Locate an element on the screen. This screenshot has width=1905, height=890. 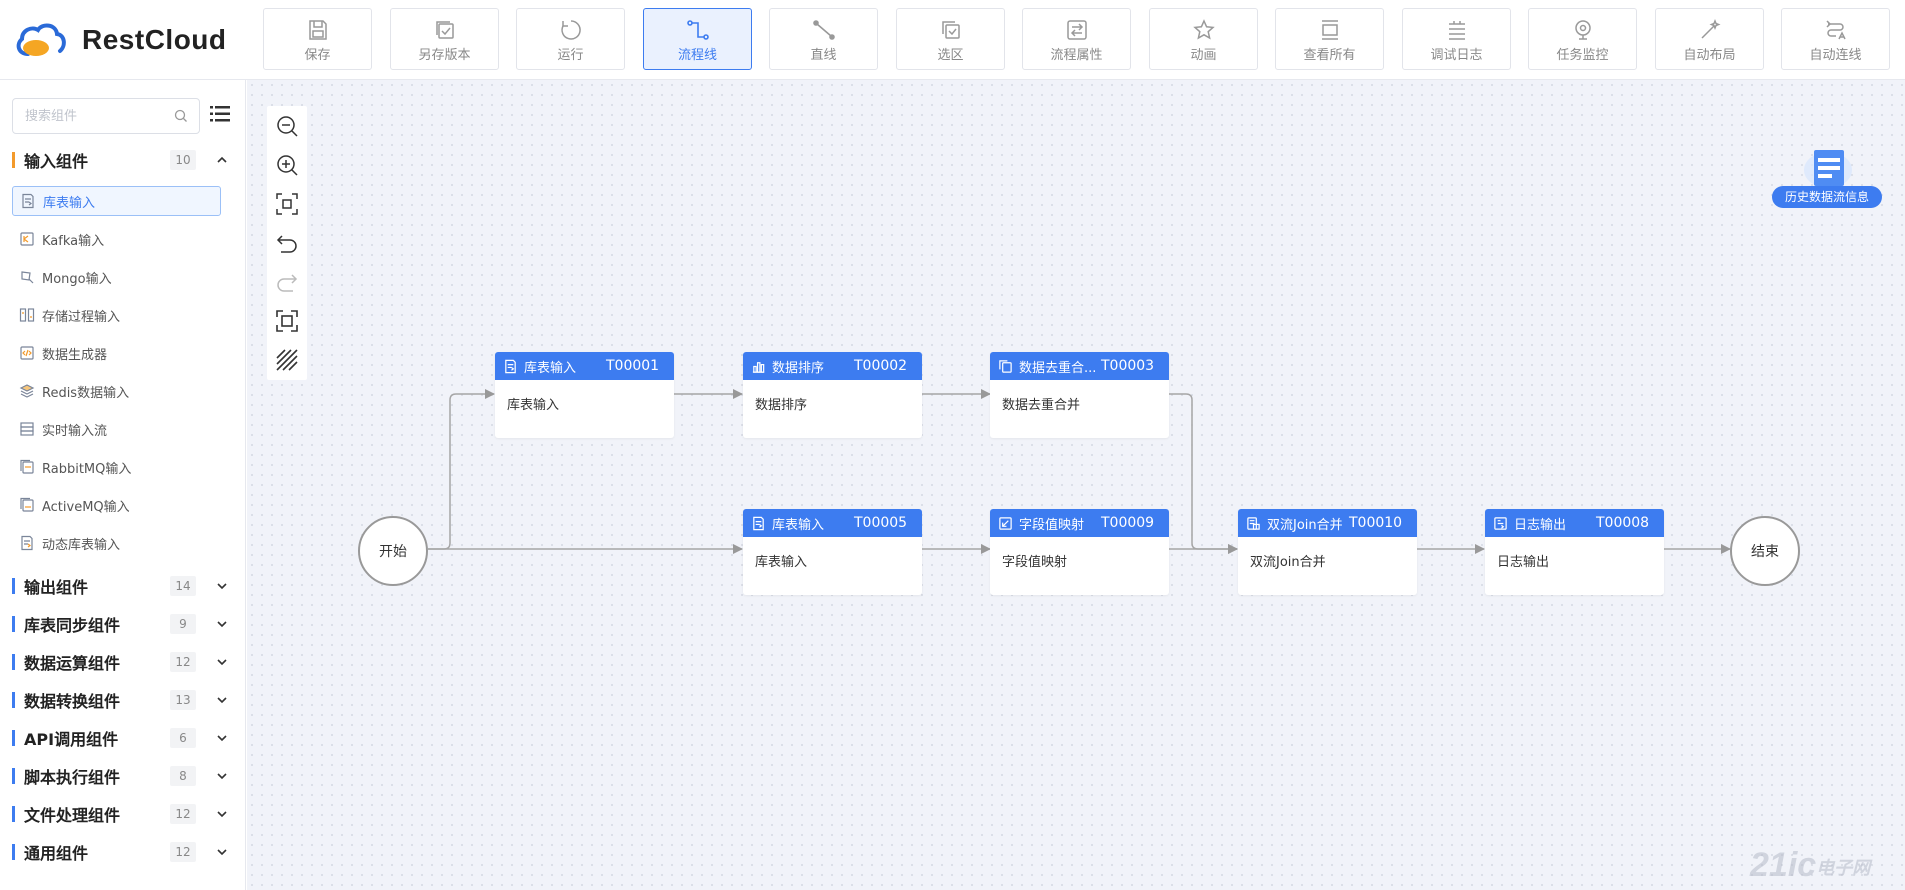
start-node: 开始 is located at coordinates (393, 551).